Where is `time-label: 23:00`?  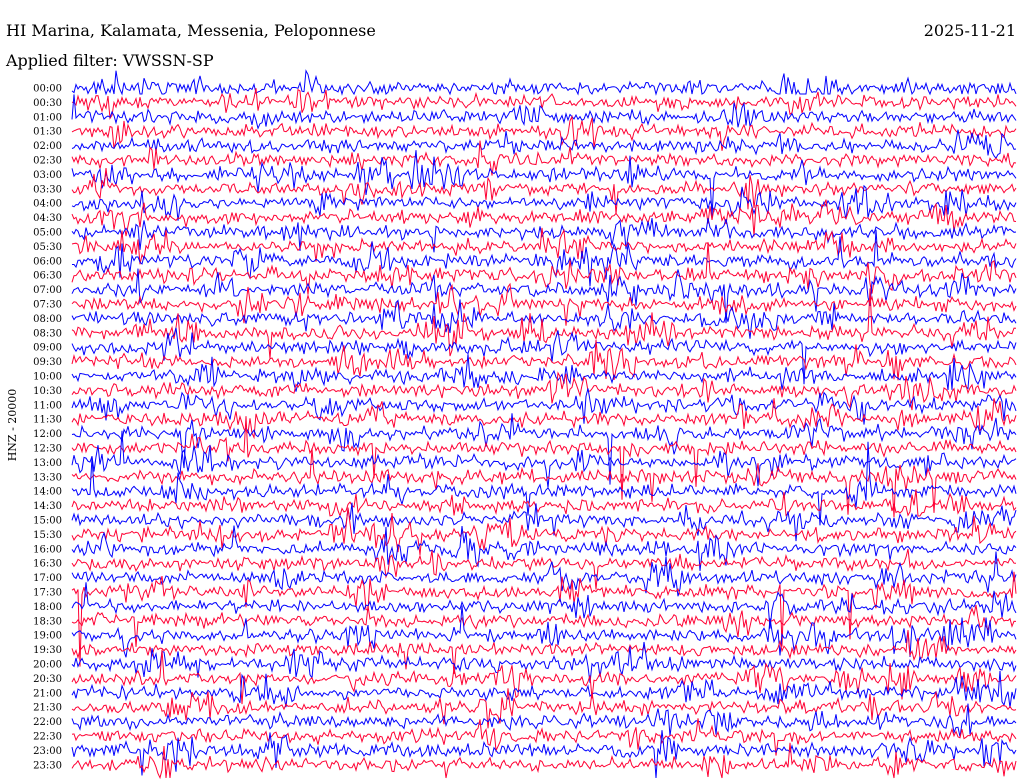
time-label: 23:00 is located at coordinates (47, 751).